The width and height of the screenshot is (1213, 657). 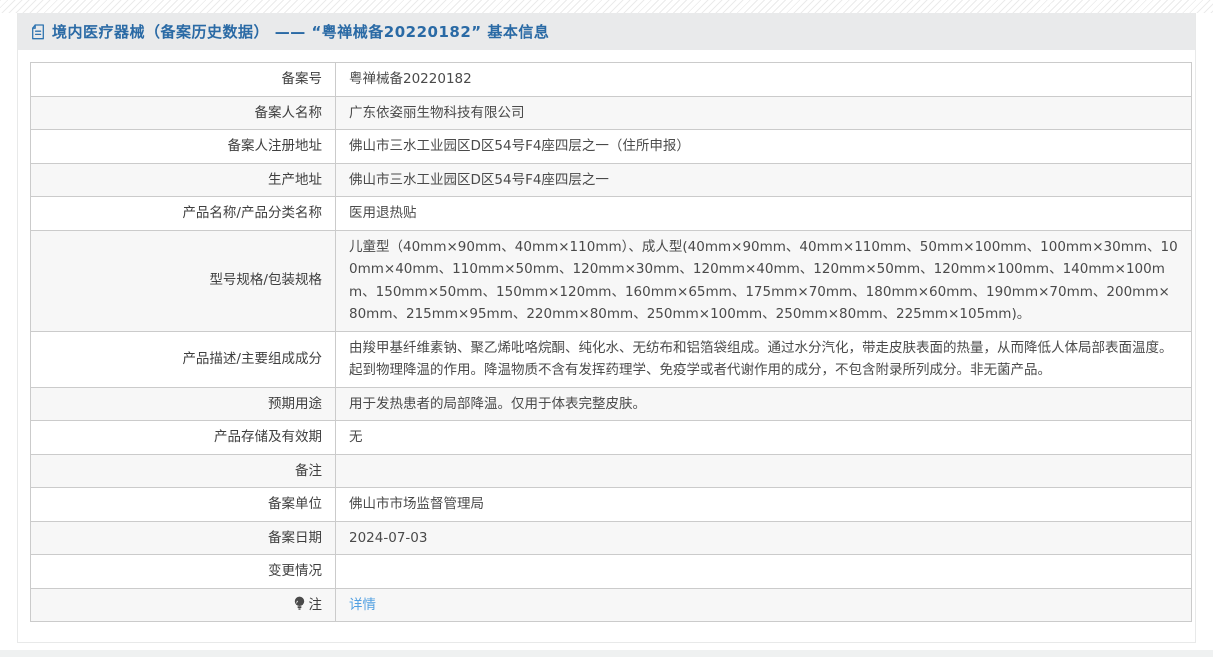 I want to click on row-value: 广东依姿丽生物科技有限公司, so click(x=763, y=112).